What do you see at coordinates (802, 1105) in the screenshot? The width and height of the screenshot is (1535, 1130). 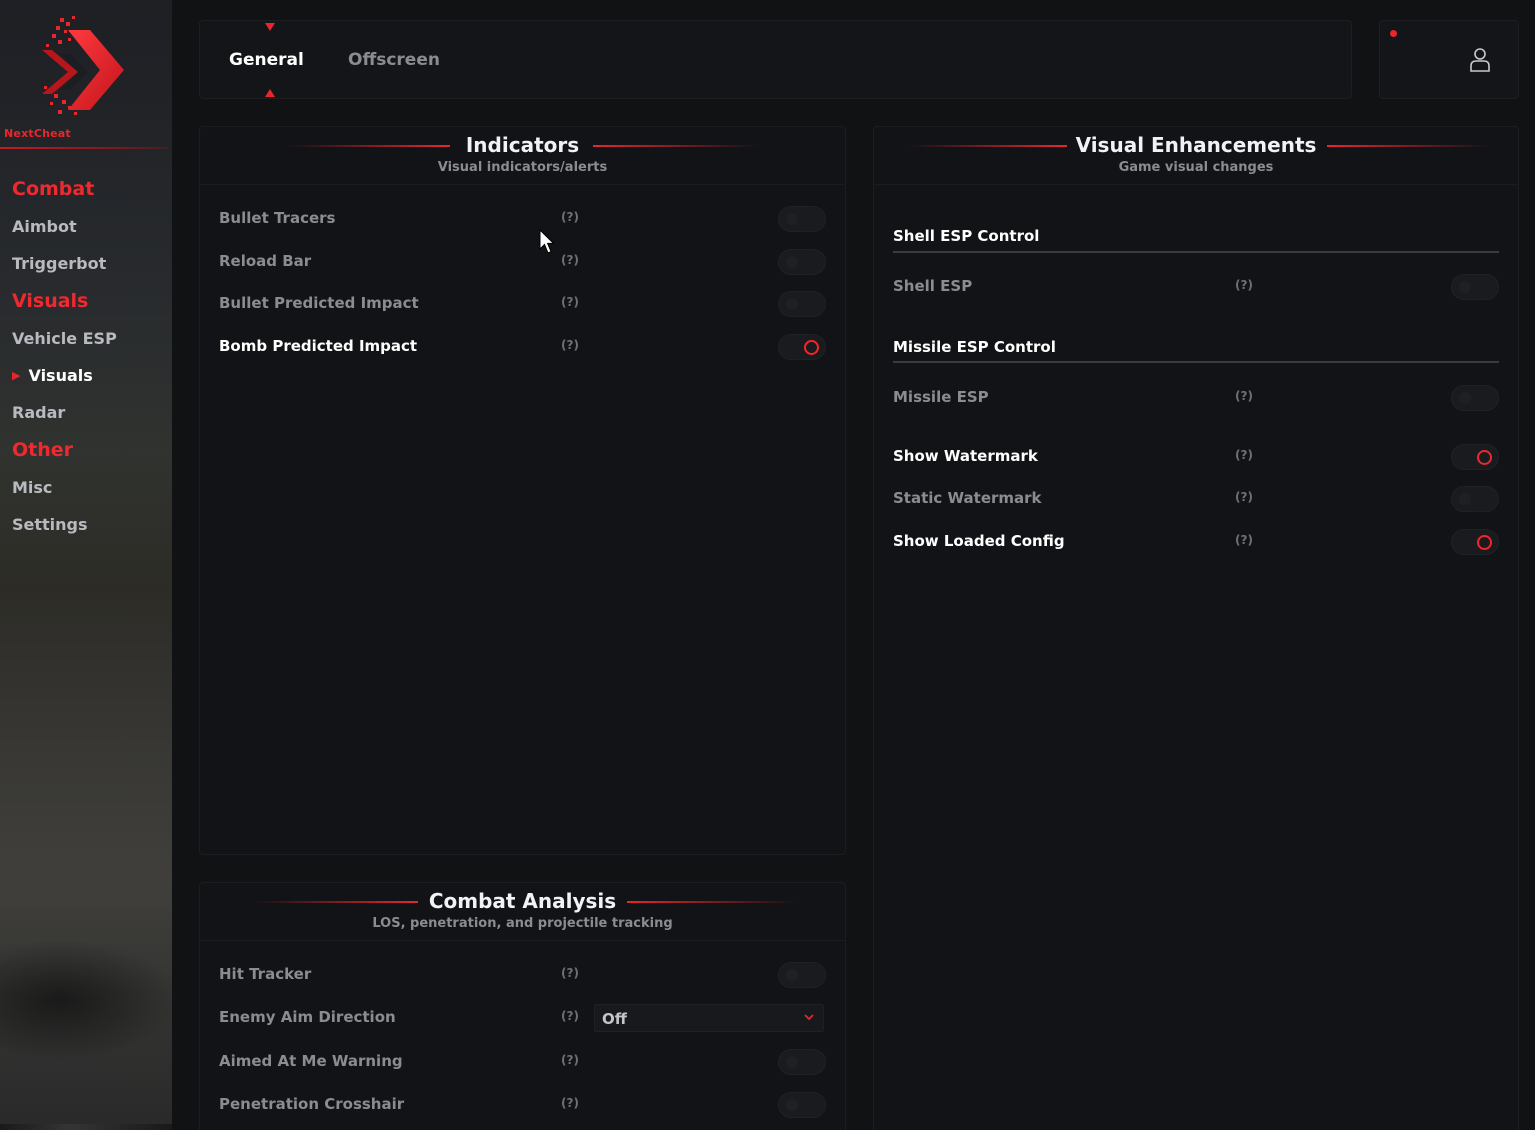 I see `penetration-crosshair-toggle` at bounding box center [802, 1105].